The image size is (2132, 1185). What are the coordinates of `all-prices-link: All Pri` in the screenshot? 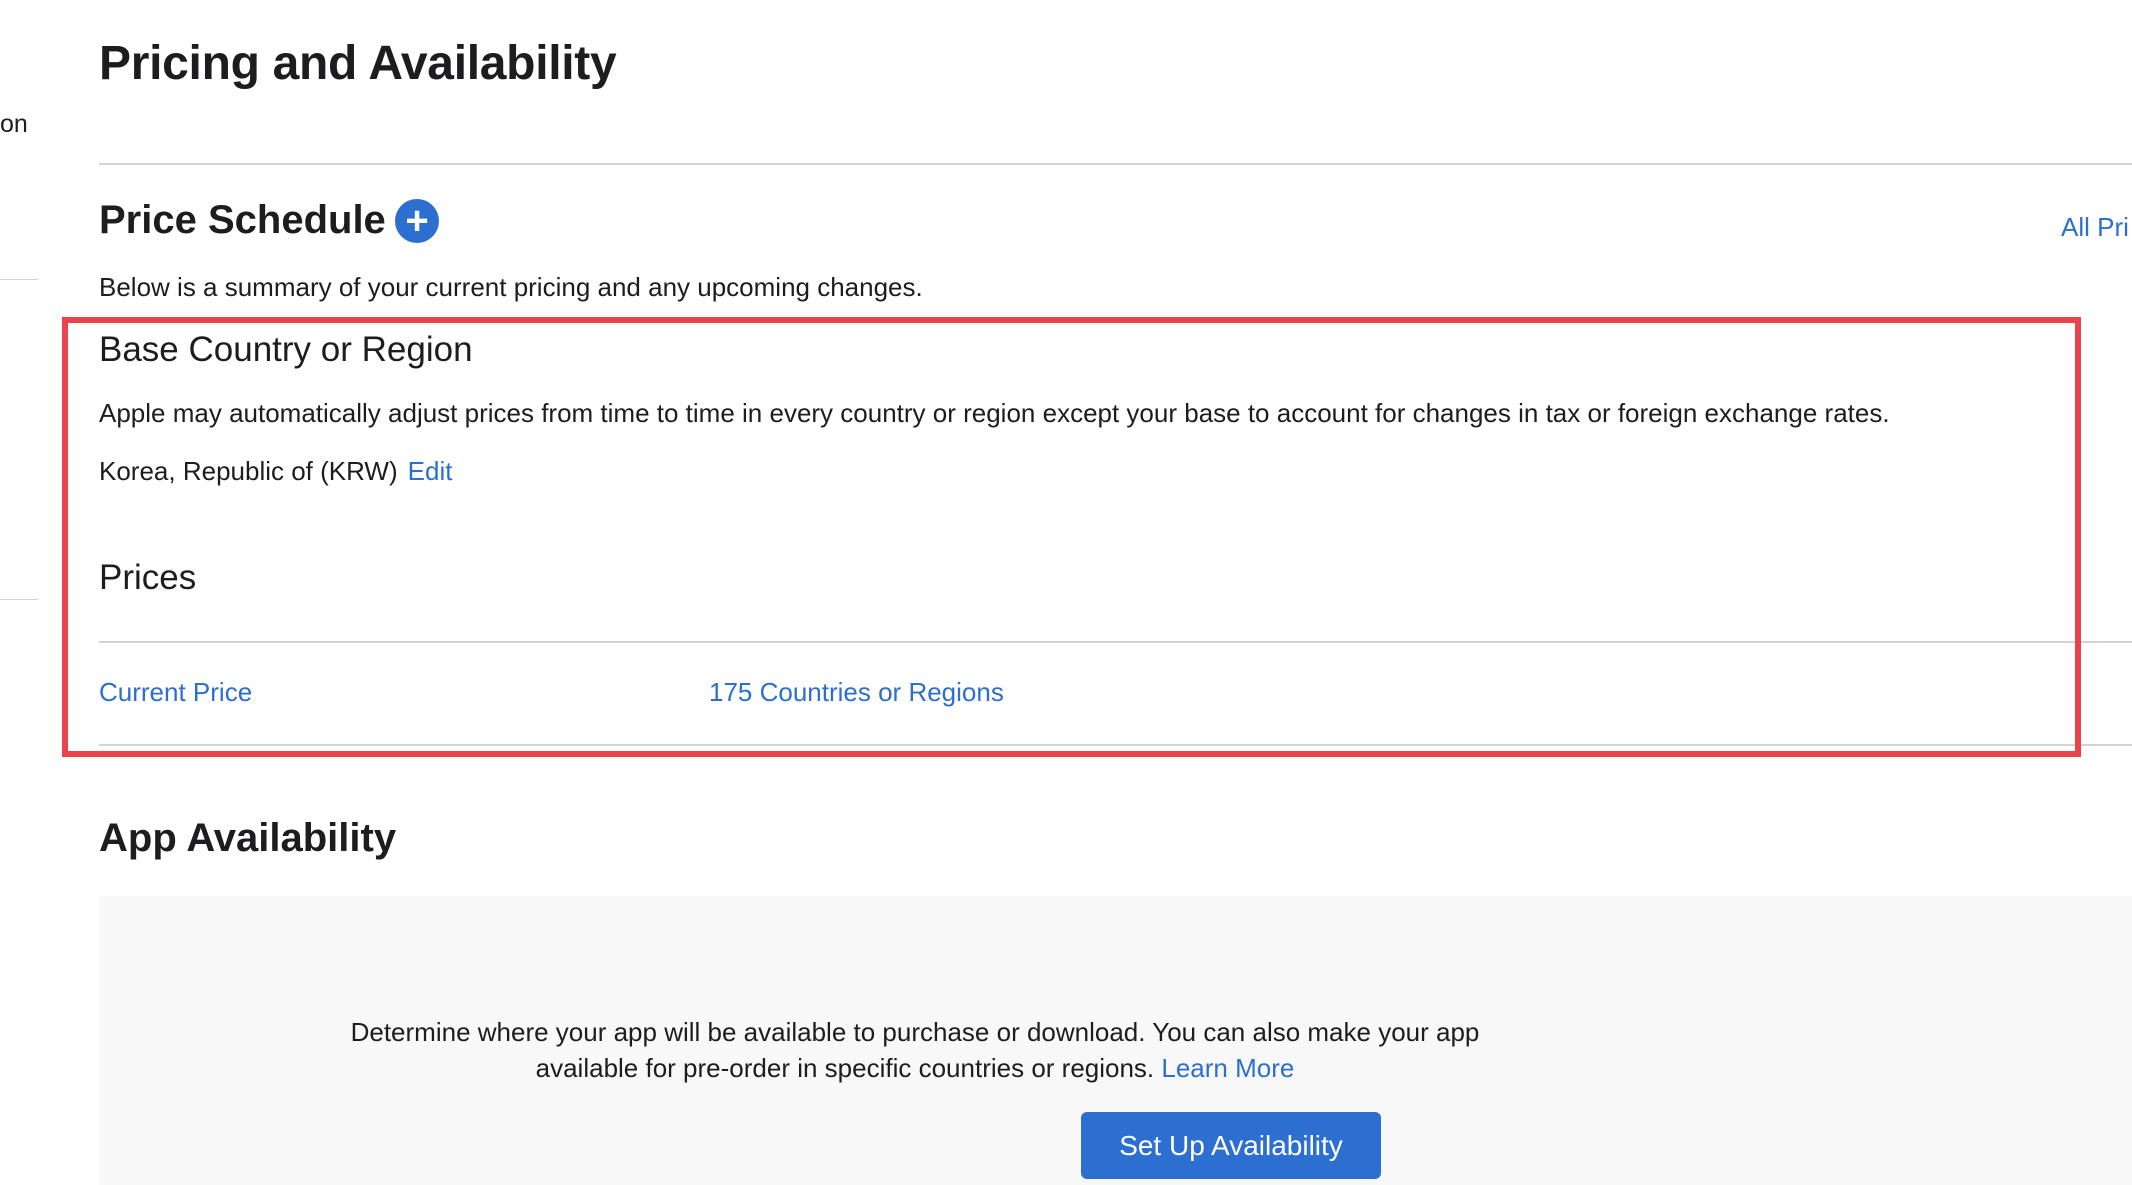 It's located at (2095, 227).